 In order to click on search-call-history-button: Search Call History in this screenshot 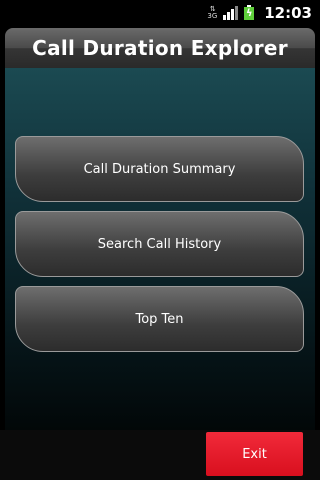, I will do `click(159, 244)`.